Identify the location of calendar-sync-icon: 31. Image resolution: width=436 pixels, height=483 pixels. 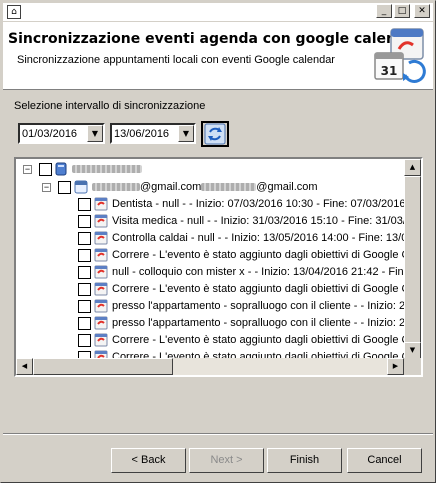
(400, 55).